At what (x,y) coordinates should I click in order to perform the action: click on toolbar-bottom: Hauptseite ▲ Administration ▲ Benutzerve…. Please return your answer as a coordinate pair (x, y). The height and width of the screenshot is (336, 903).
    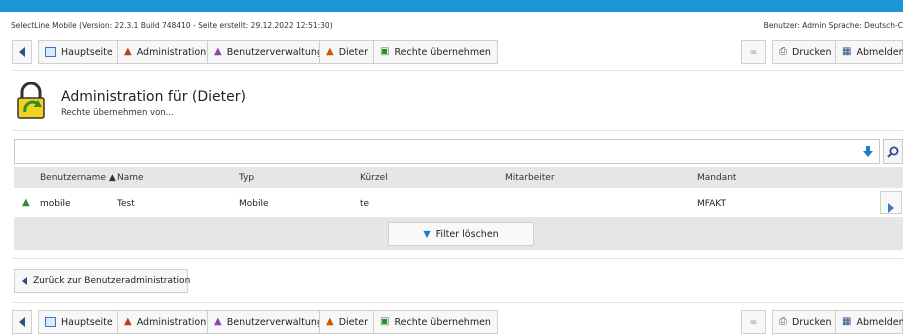
    Looking at the image, I should click on (457, 322).